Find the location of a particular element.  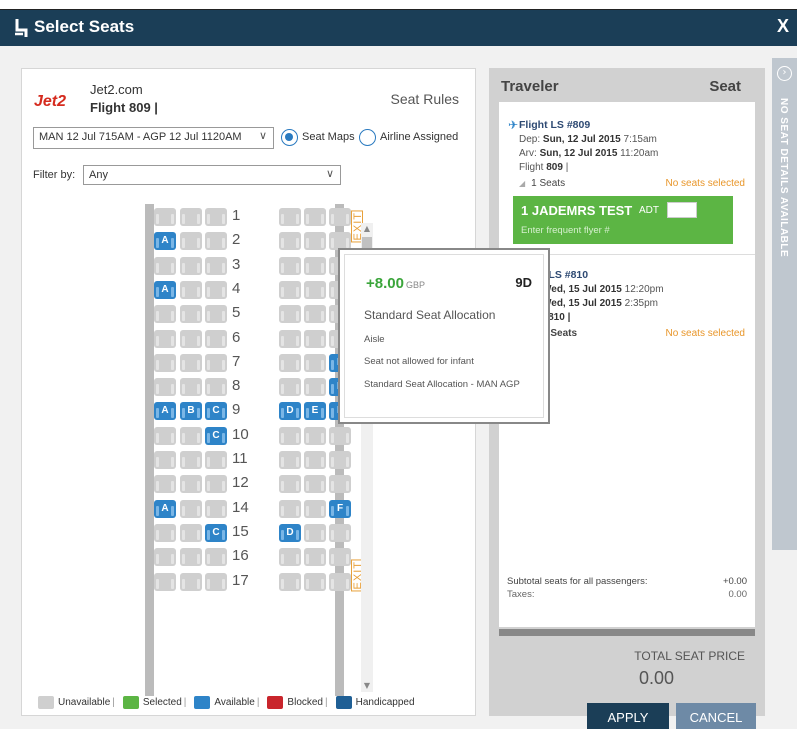

close-icon: X is located at coordinates (783, 26).